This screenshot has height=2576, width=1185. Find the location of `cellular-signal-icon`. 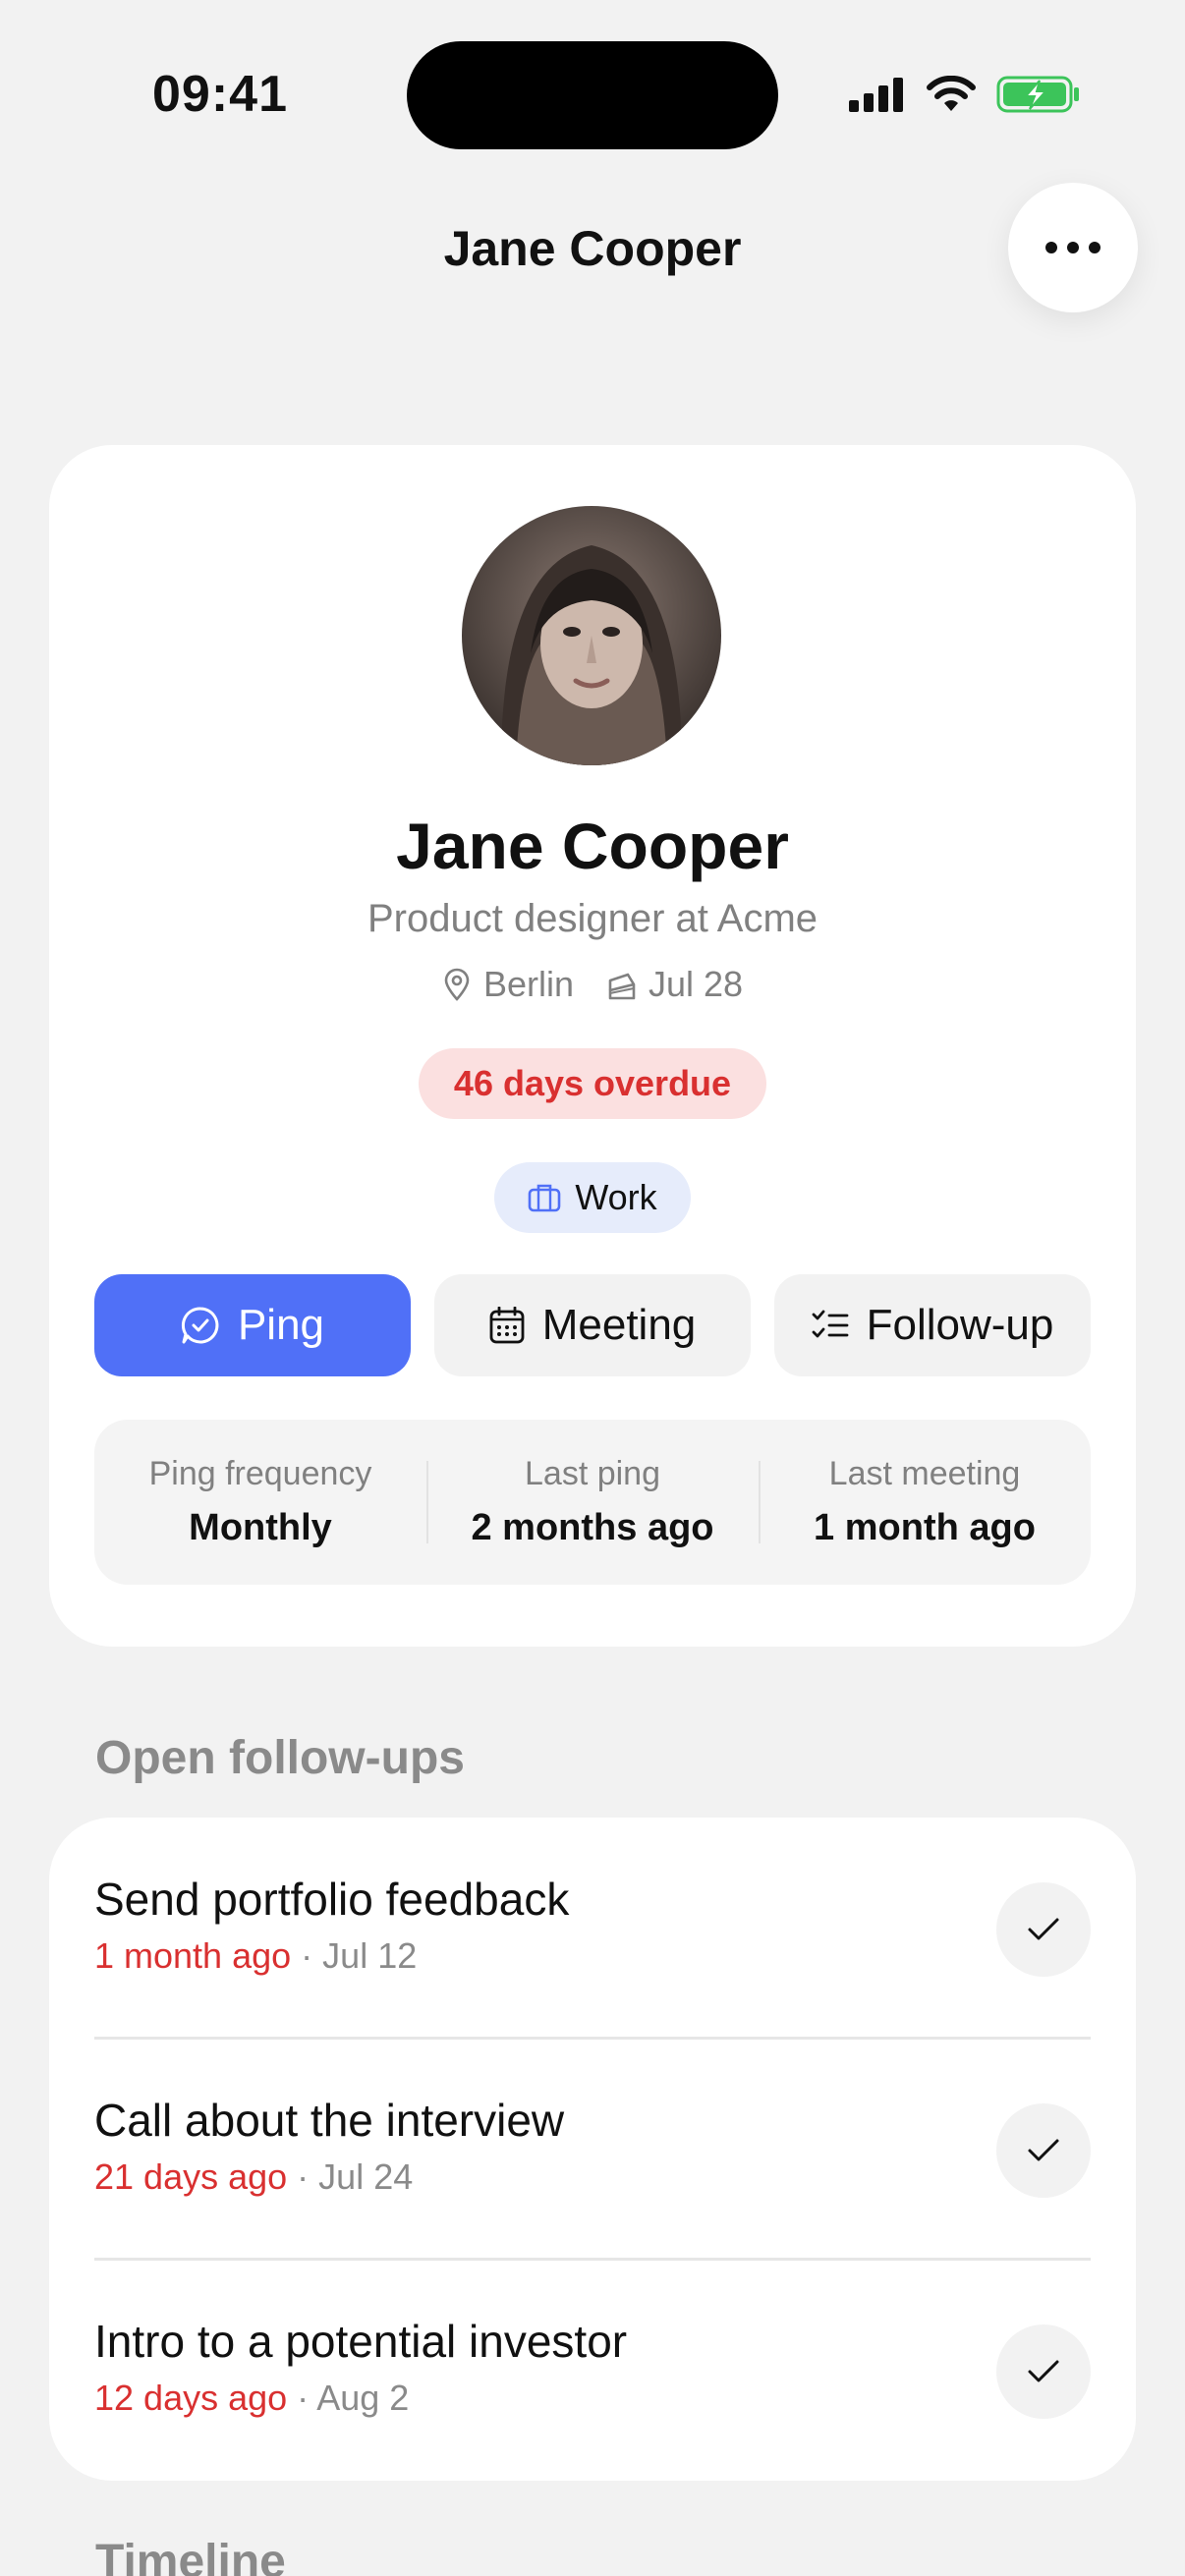

cellular-signal-icon is located at coordinates (876, 95).